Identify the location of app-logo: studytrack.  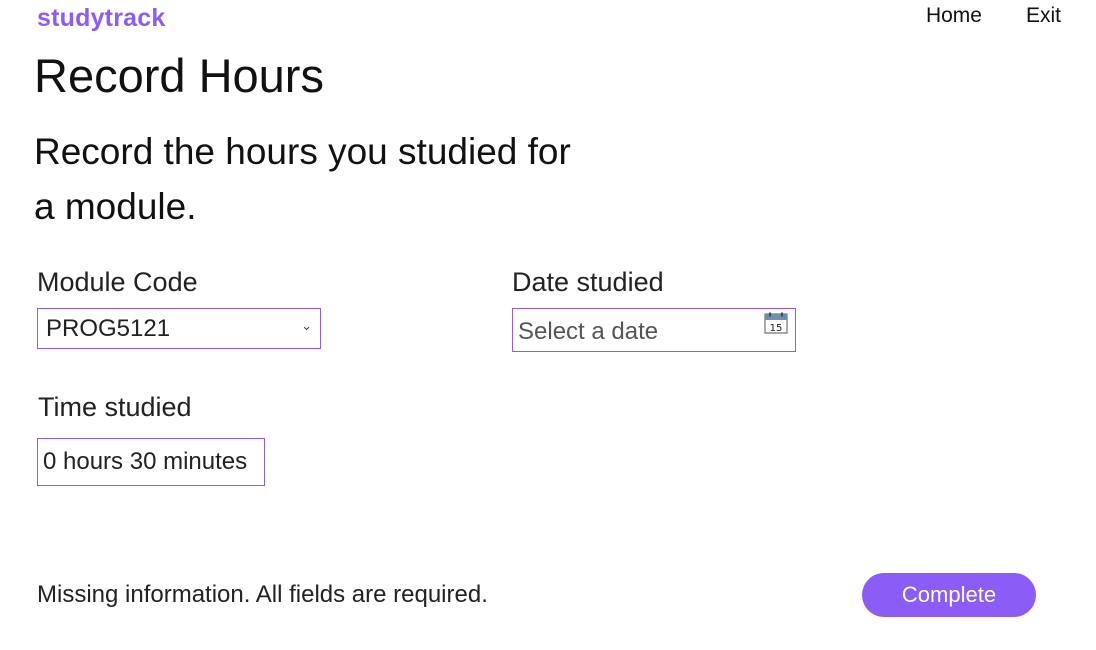
(101, 18).